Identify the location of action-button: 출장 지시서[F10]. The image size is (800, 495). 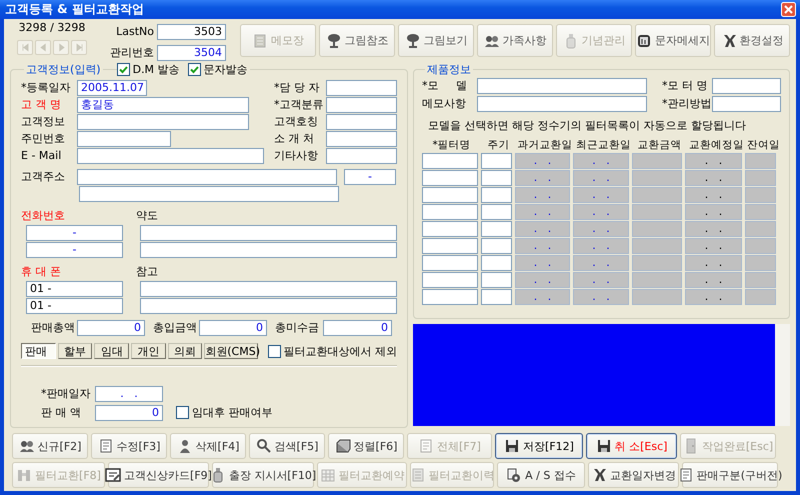
(263, 475).